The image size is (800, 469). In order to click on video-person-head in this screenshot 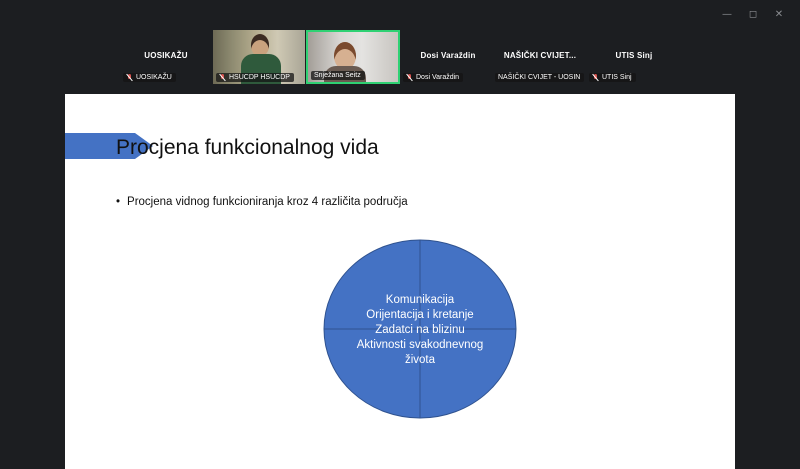, I will do `click(260, 45)`.